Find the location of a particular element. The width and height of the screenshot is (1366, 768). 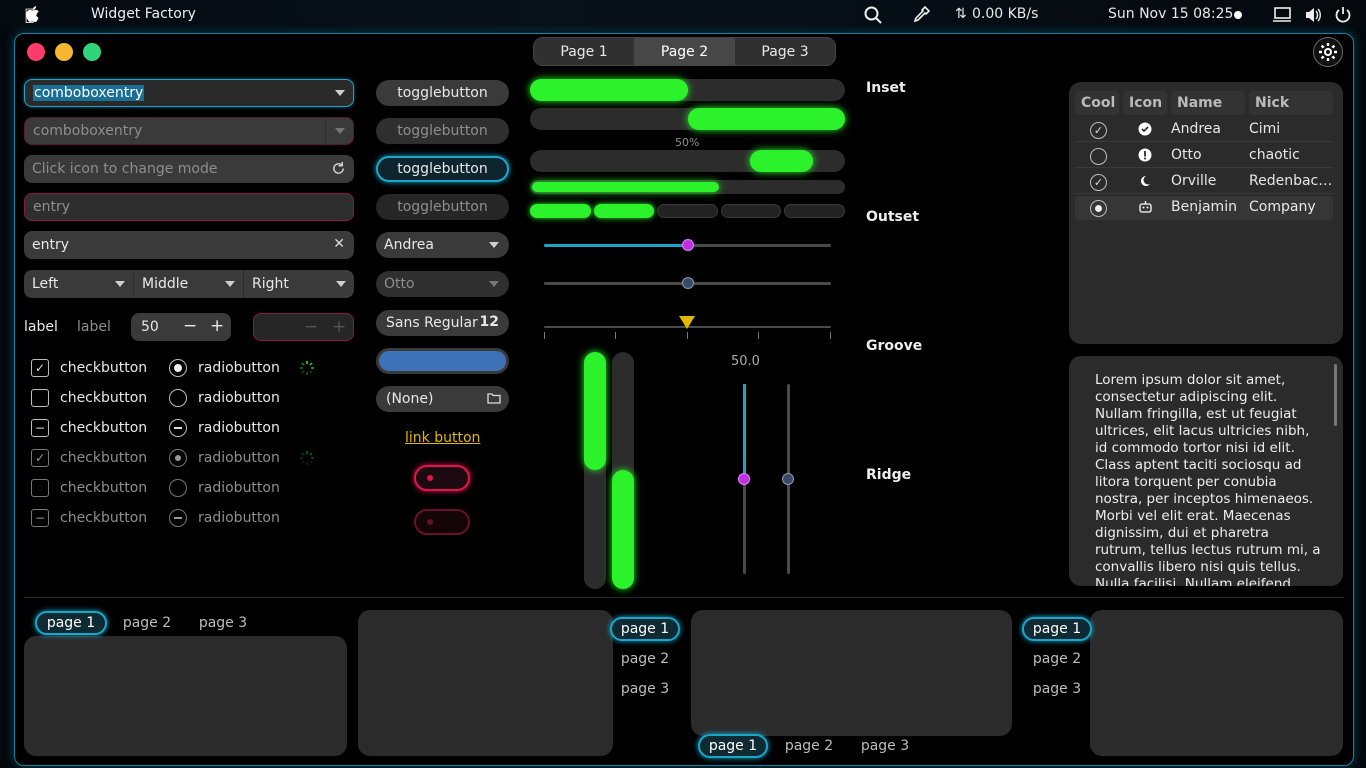

table-row: ✓ Andrea Cimi is located at coordinates (1204, 130).